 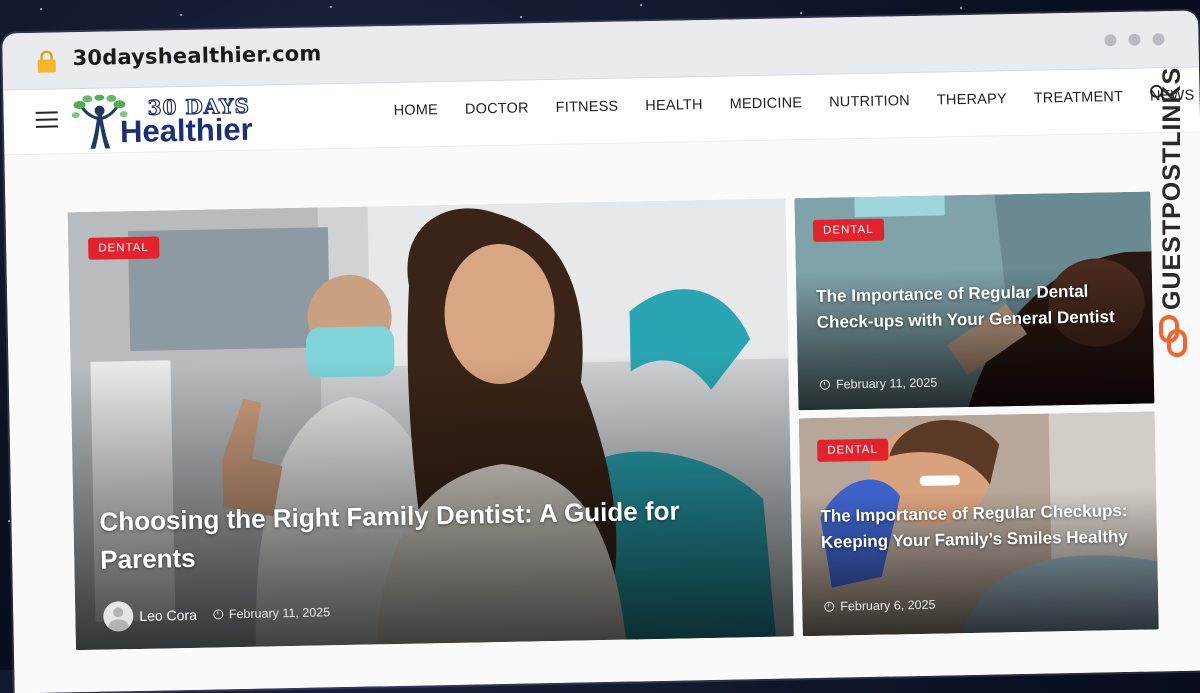 I want to click on featured-post-meta: Leo Cora February 11, 2025, so click(x=217, y=614).